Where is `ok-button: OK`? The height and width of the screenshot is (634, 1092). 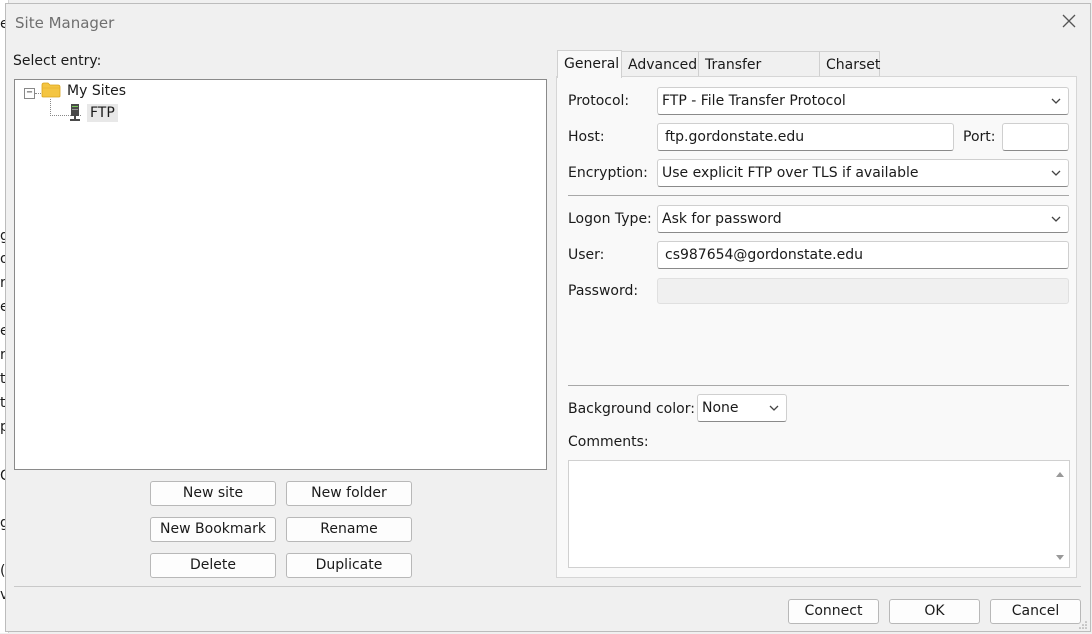
ok-button: OK is located at coordinates (934, 611).